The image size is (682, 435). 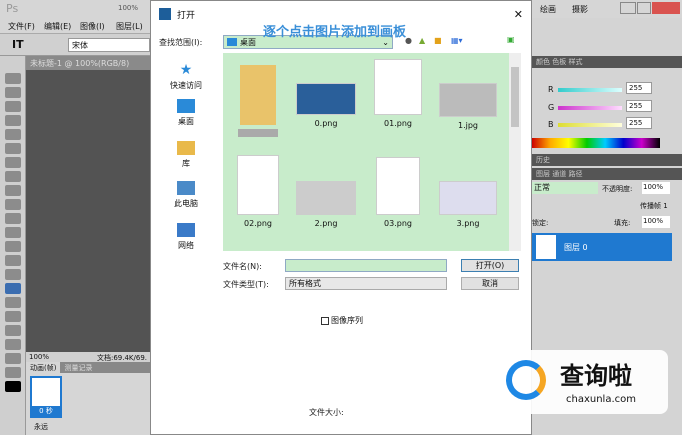 I want to click on up-folder-icon: ▲, so click(x=422, y=40).